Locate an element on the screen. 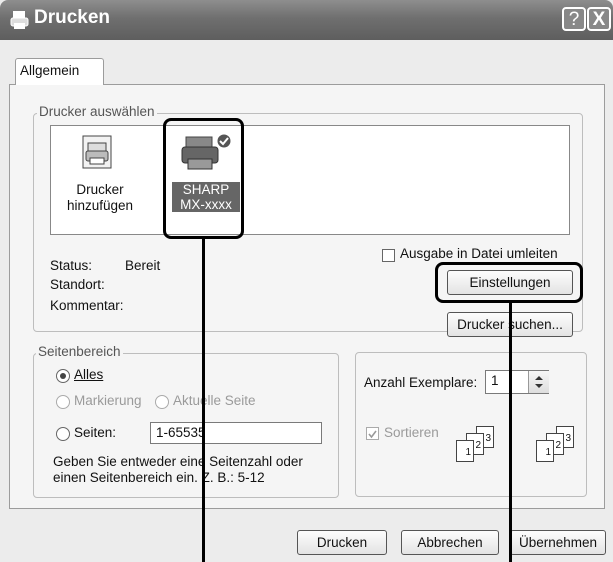 This screenshot has width=613, height=562. radio-pages is located at coordinates (63, 434).